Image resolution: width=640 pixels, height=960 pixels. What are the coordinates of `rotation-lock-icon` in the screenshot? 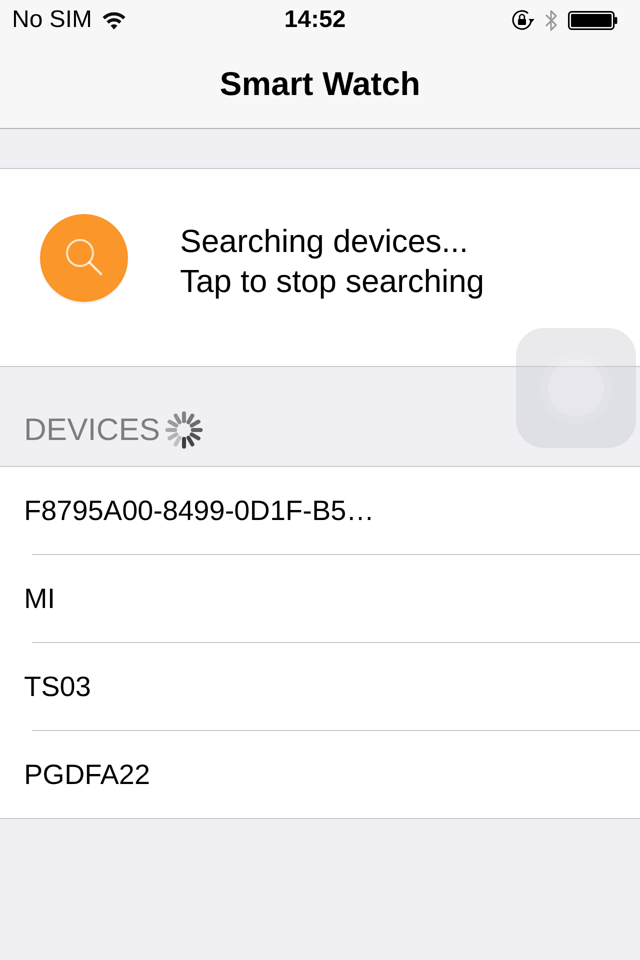 It's located at (523, 20).